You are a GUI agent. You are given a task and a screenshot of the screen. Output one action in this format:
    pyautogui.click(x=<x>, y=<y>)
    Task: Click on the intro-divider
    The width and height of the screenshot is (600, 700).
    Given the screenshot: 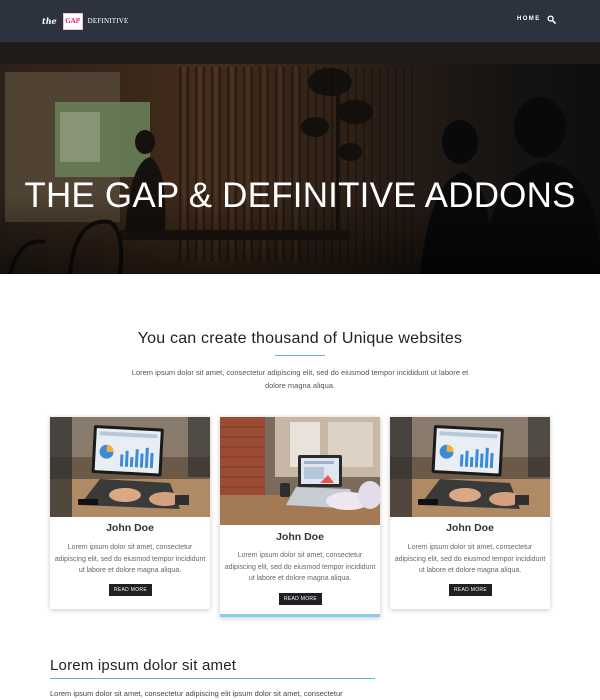 What is the action you would take?
    pyautogui.click(x=300, y=355)
    